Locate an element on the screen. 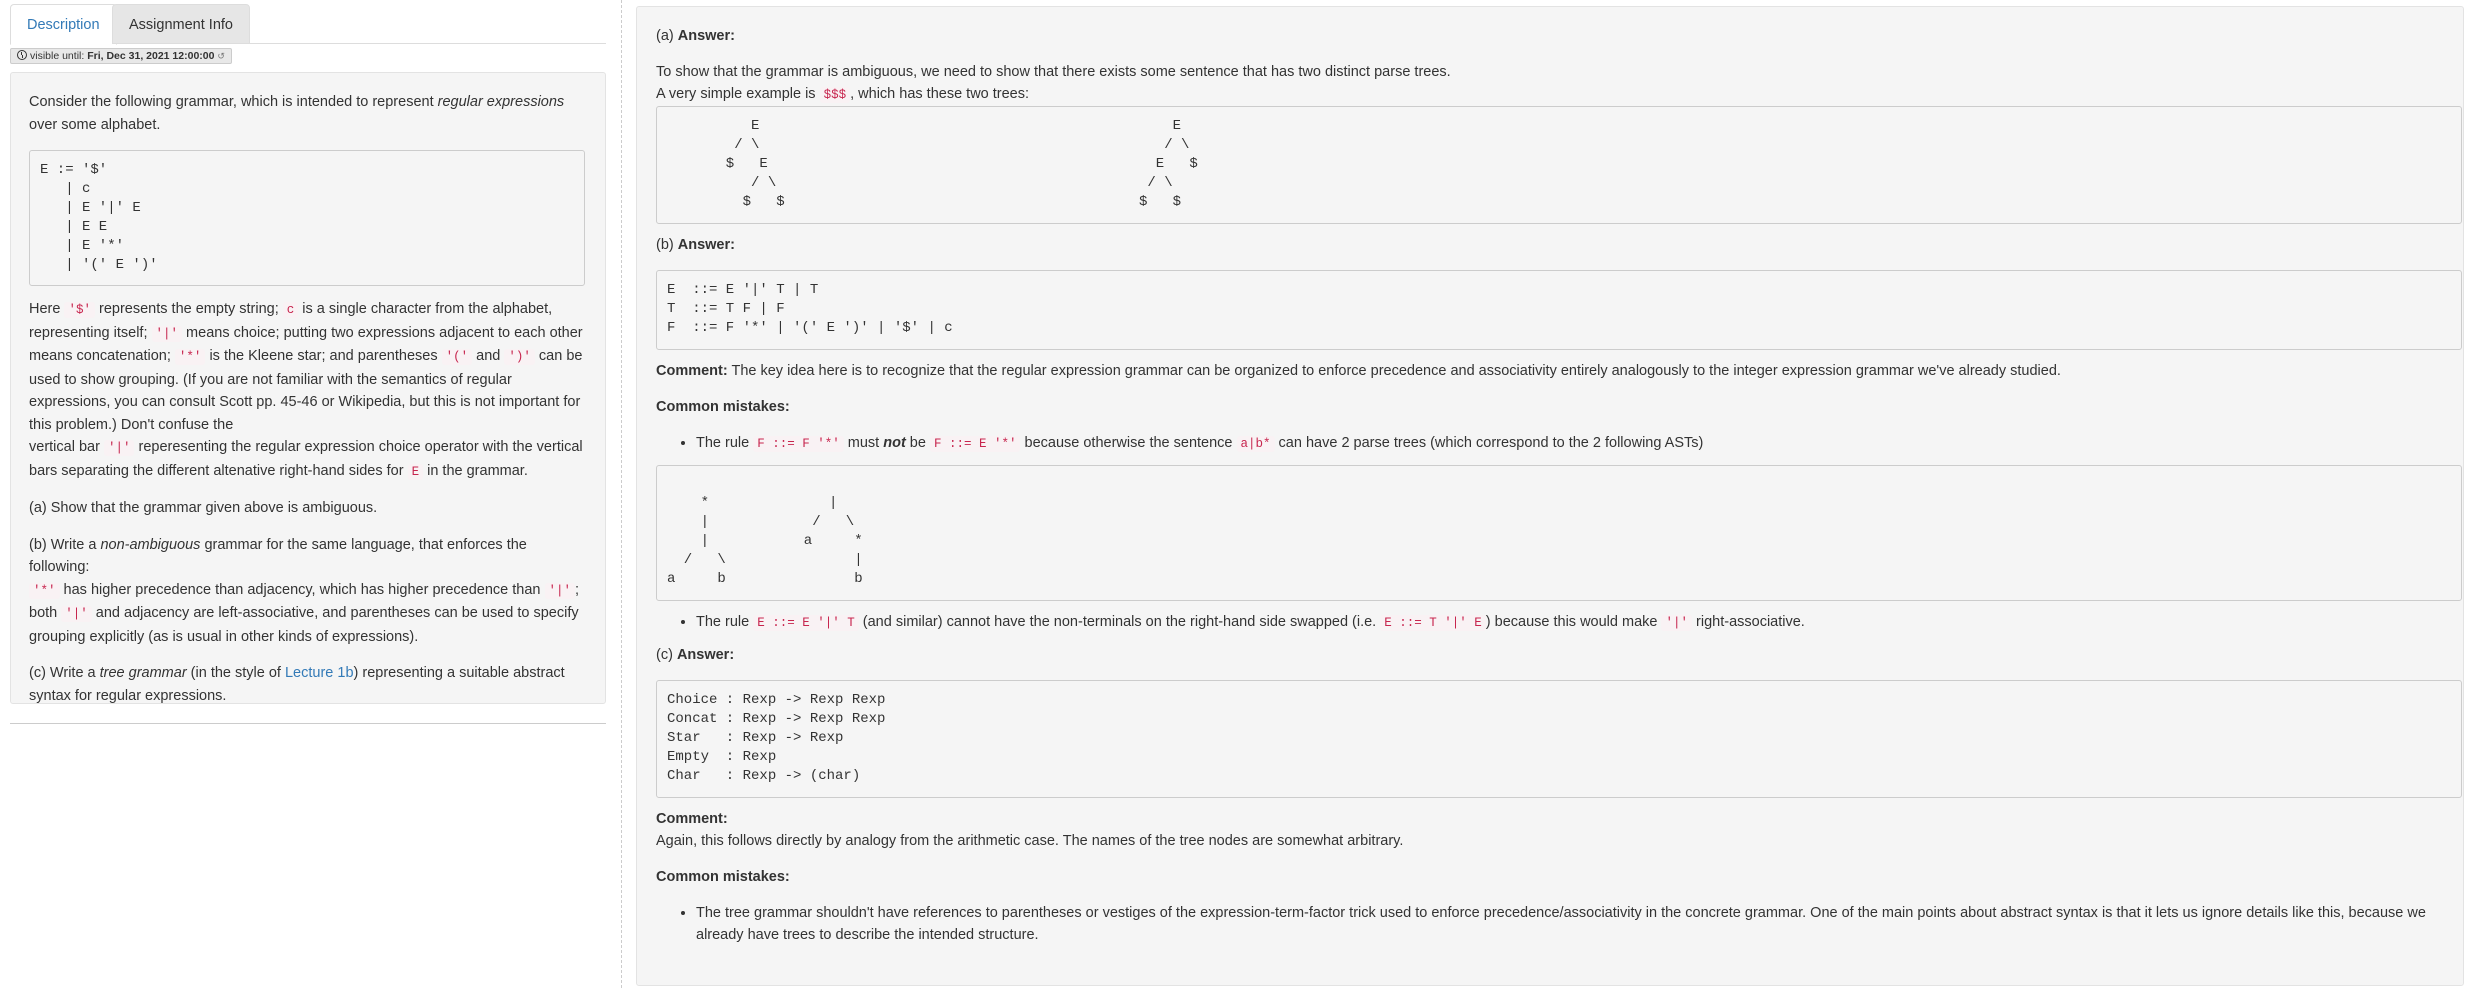 The height and width of the screenshot is (988, 2477). text: A very simple example is is located at coordinates (738, 94).